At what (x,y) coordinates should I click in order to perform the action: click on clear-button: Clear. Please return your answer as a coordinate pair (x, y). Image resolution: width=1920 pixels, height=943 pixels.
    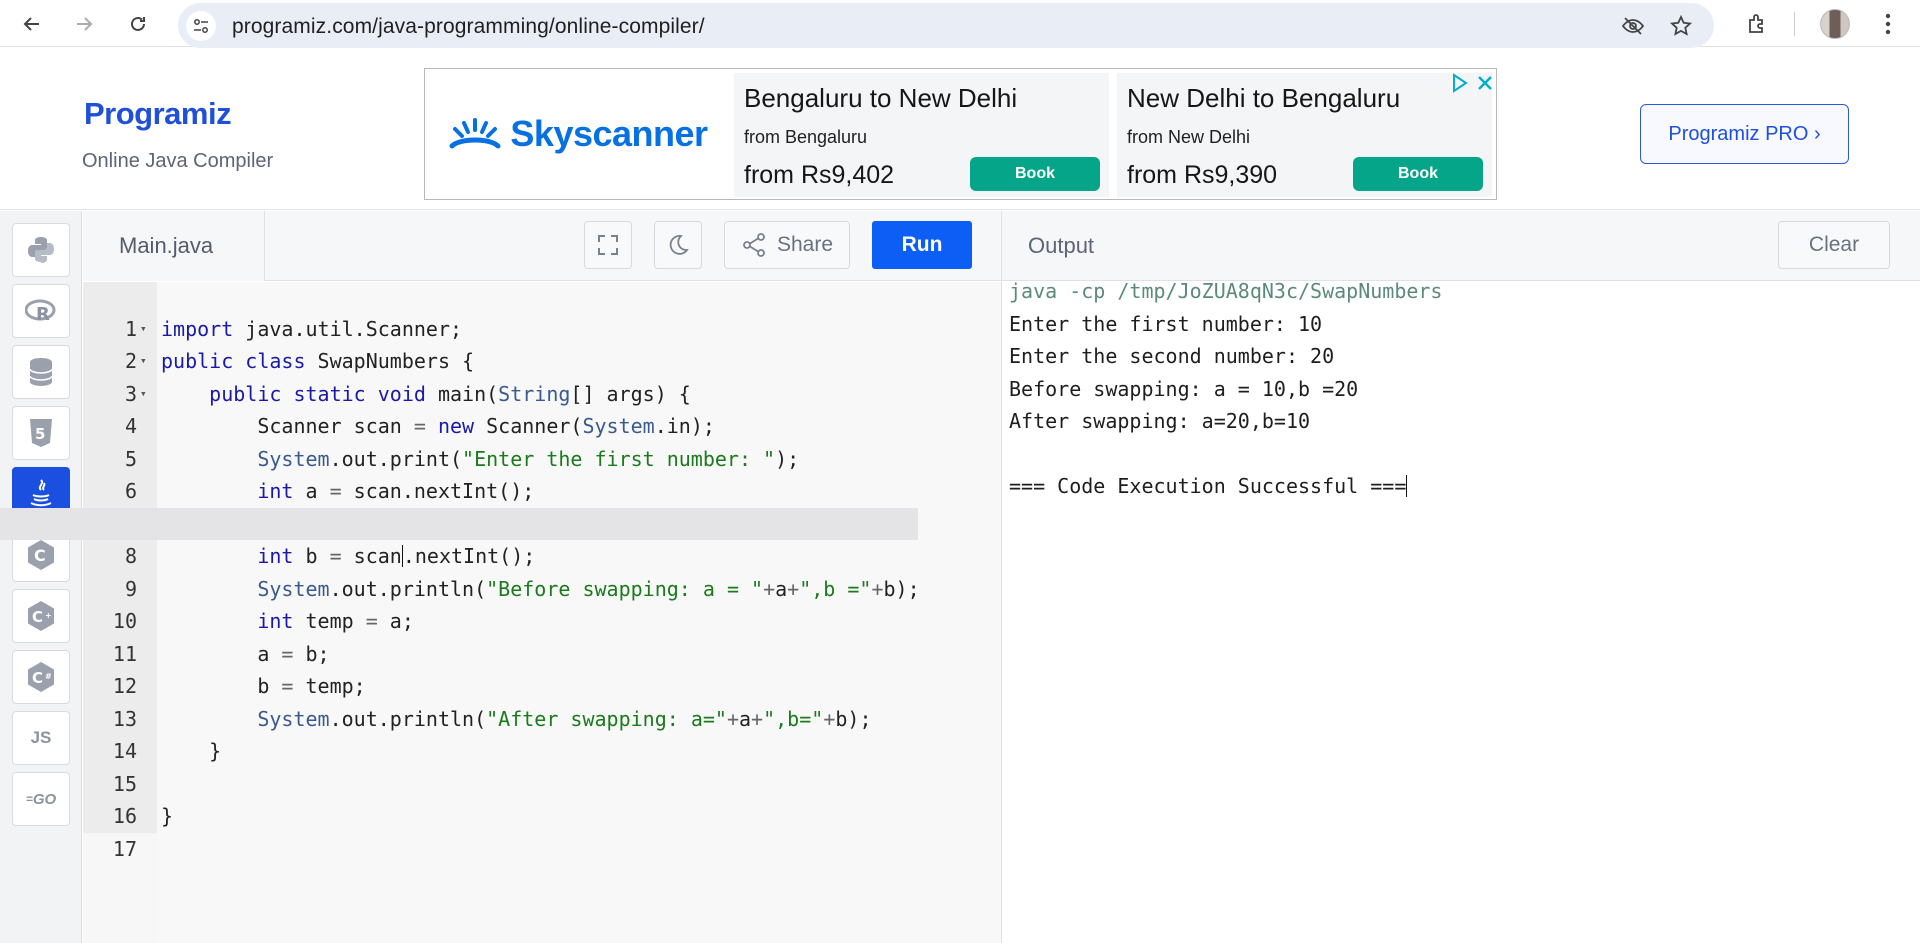
    Looking at the image, I should click on (1834, 245).